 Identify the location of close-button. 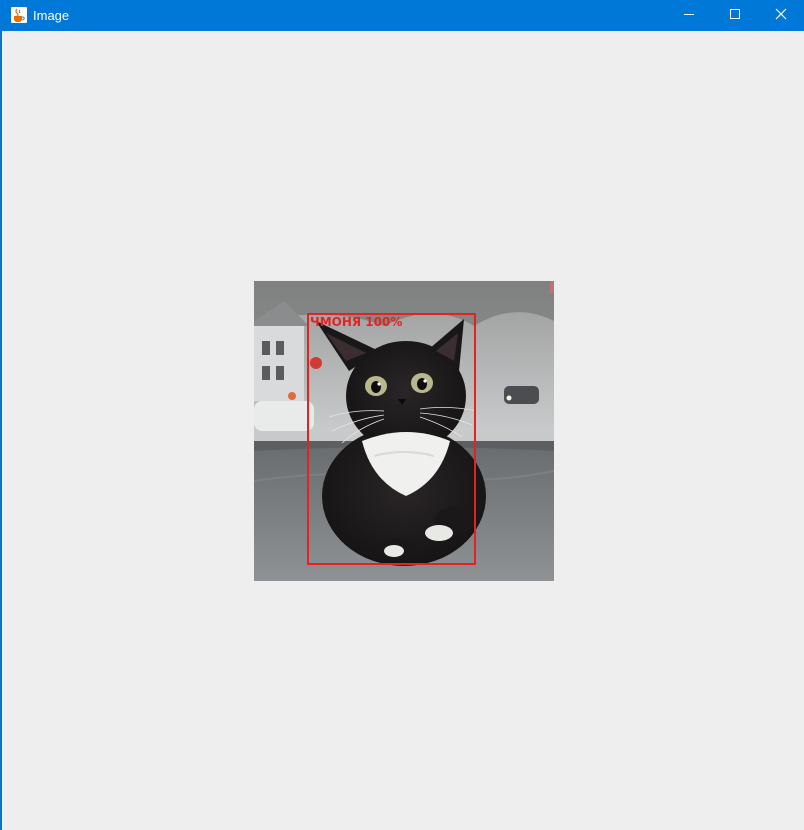
(781, 15).